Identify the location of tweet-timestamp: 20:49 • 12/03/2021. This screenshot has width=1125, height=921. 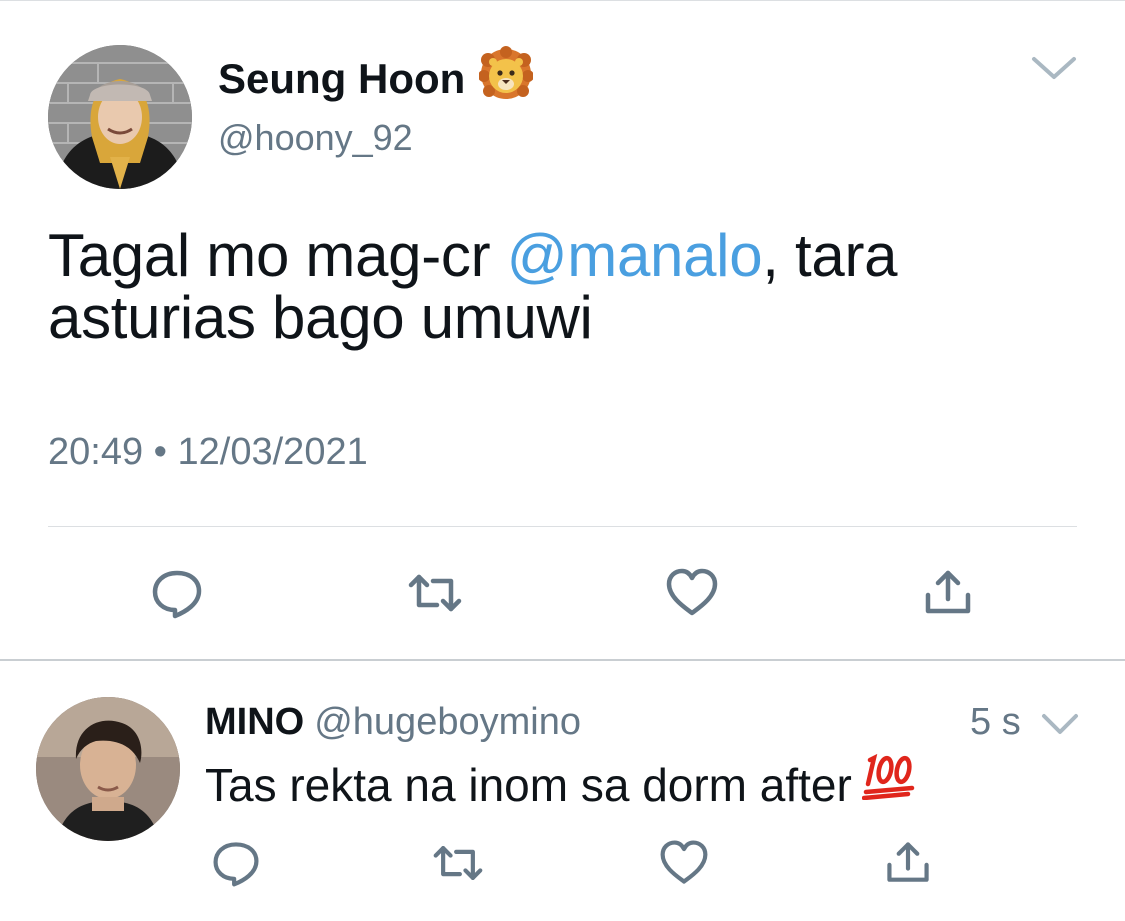
(208, 452).